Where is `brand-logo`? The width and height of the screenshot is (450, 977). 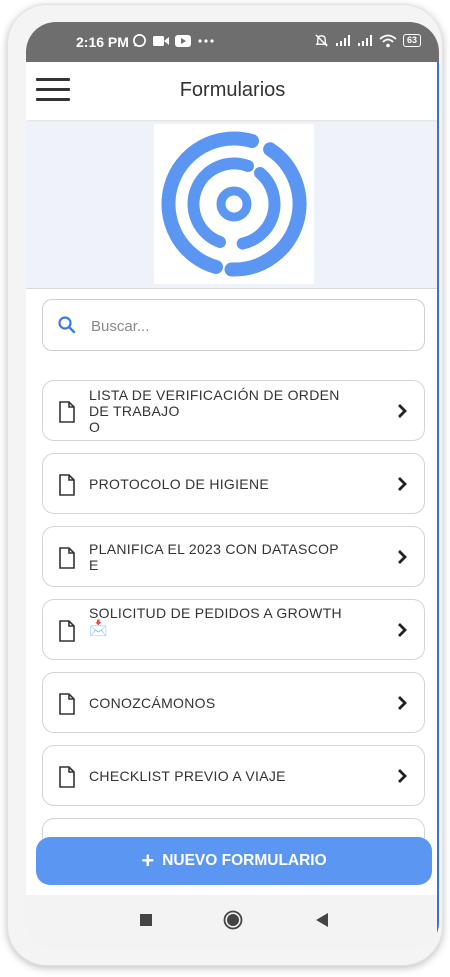 brand-logo is located at coordinates (234, 204).